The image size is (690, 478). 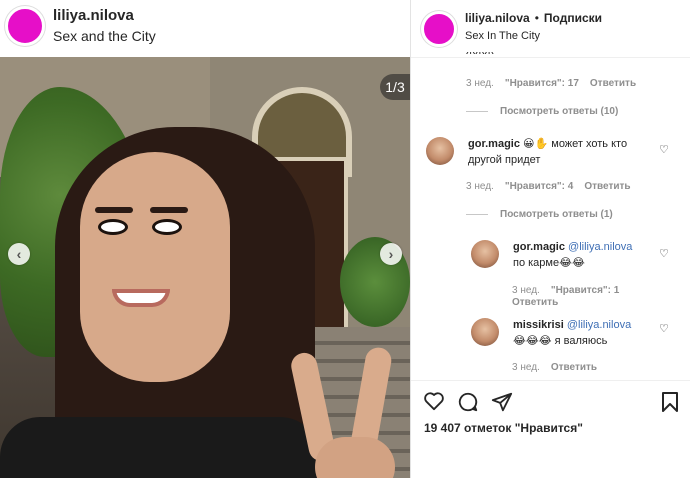 What do you see at coordinates (542, 83) in the screenshot?
I see `comment-likes: "Нравится": 17` at bounding box center [542, 83].